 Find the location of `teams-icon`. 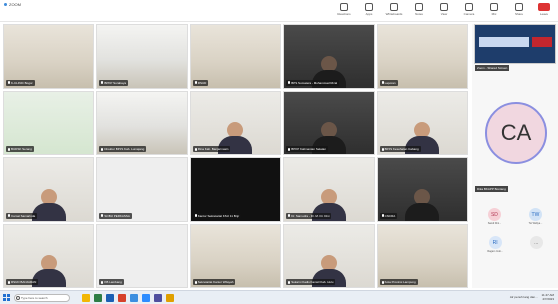

teams-icon is located at coordinates (158, 298).